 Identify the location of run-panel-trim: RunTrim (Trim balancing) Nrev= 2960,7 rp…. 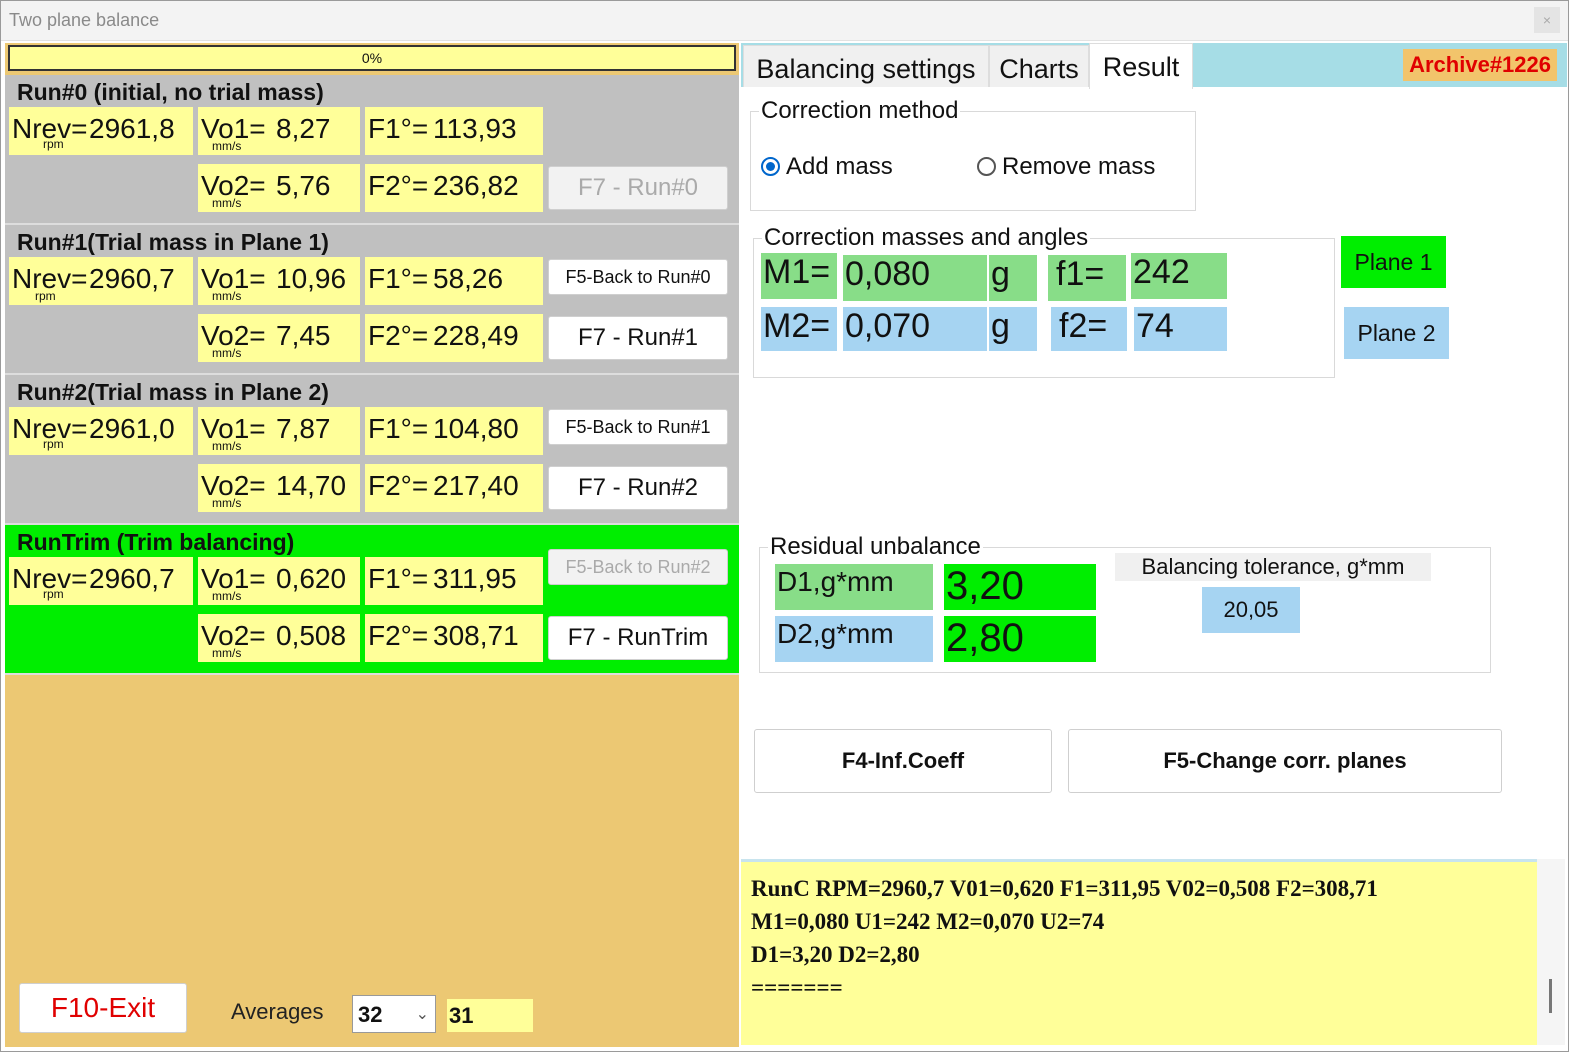
(372, 600).